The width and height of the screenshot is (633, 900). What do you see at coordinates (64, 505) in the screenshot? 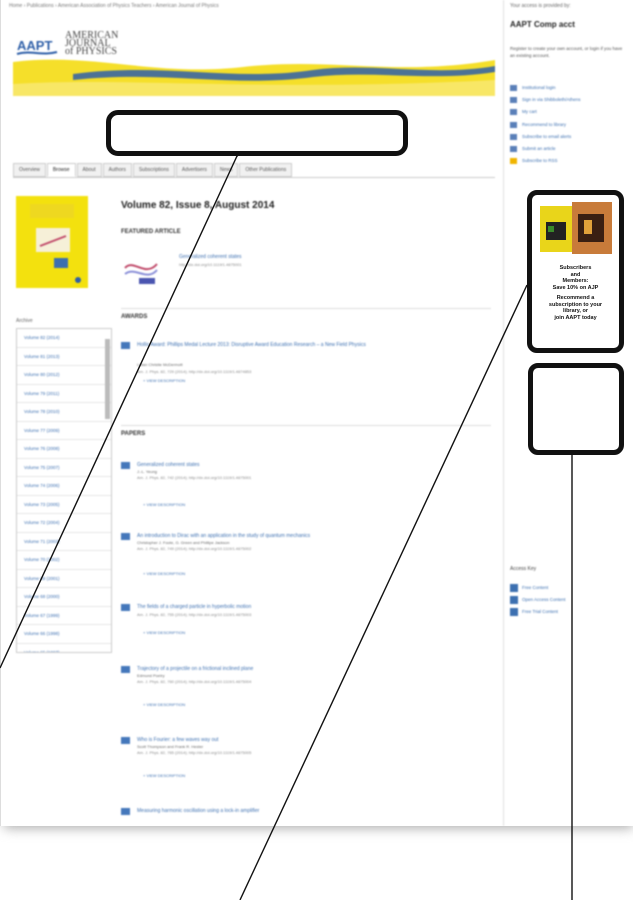
I see `archive-item: Volume 73 (2005)` at bounding box center [64, 505].